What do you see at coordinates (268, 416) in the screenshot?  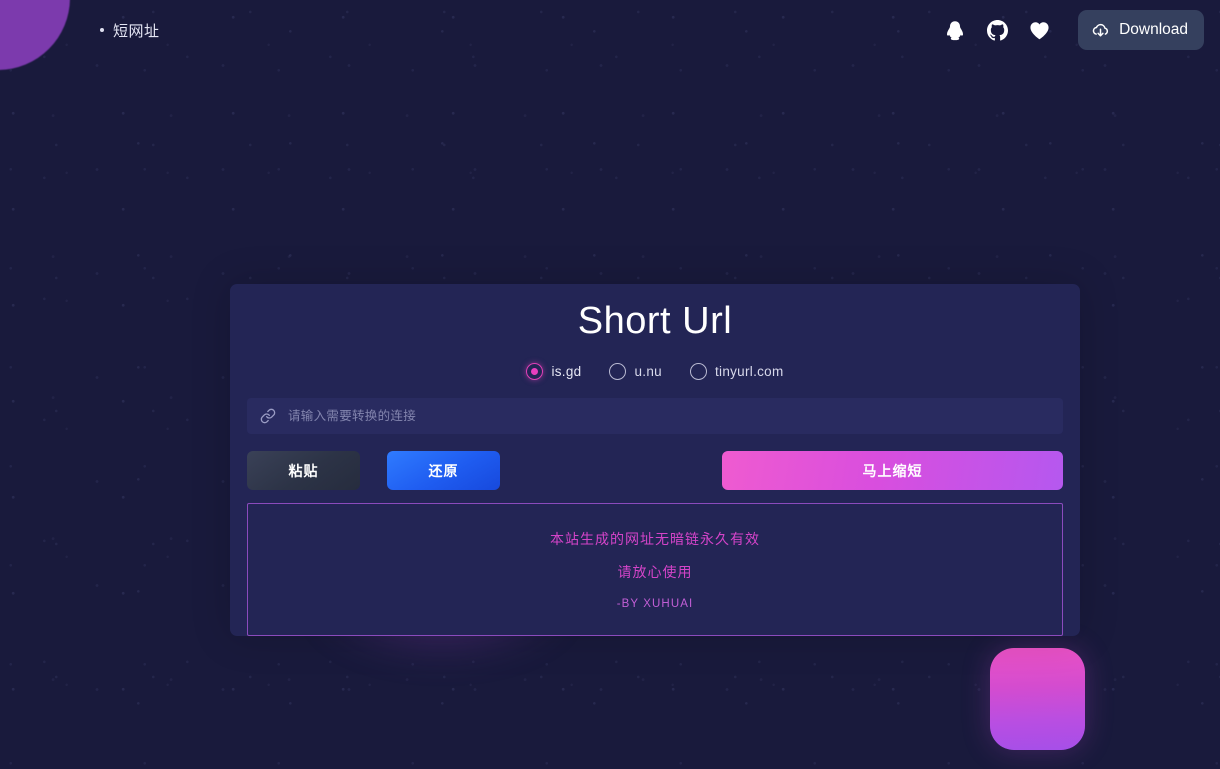 I see `link-icon` at bounding box center [268, 416].